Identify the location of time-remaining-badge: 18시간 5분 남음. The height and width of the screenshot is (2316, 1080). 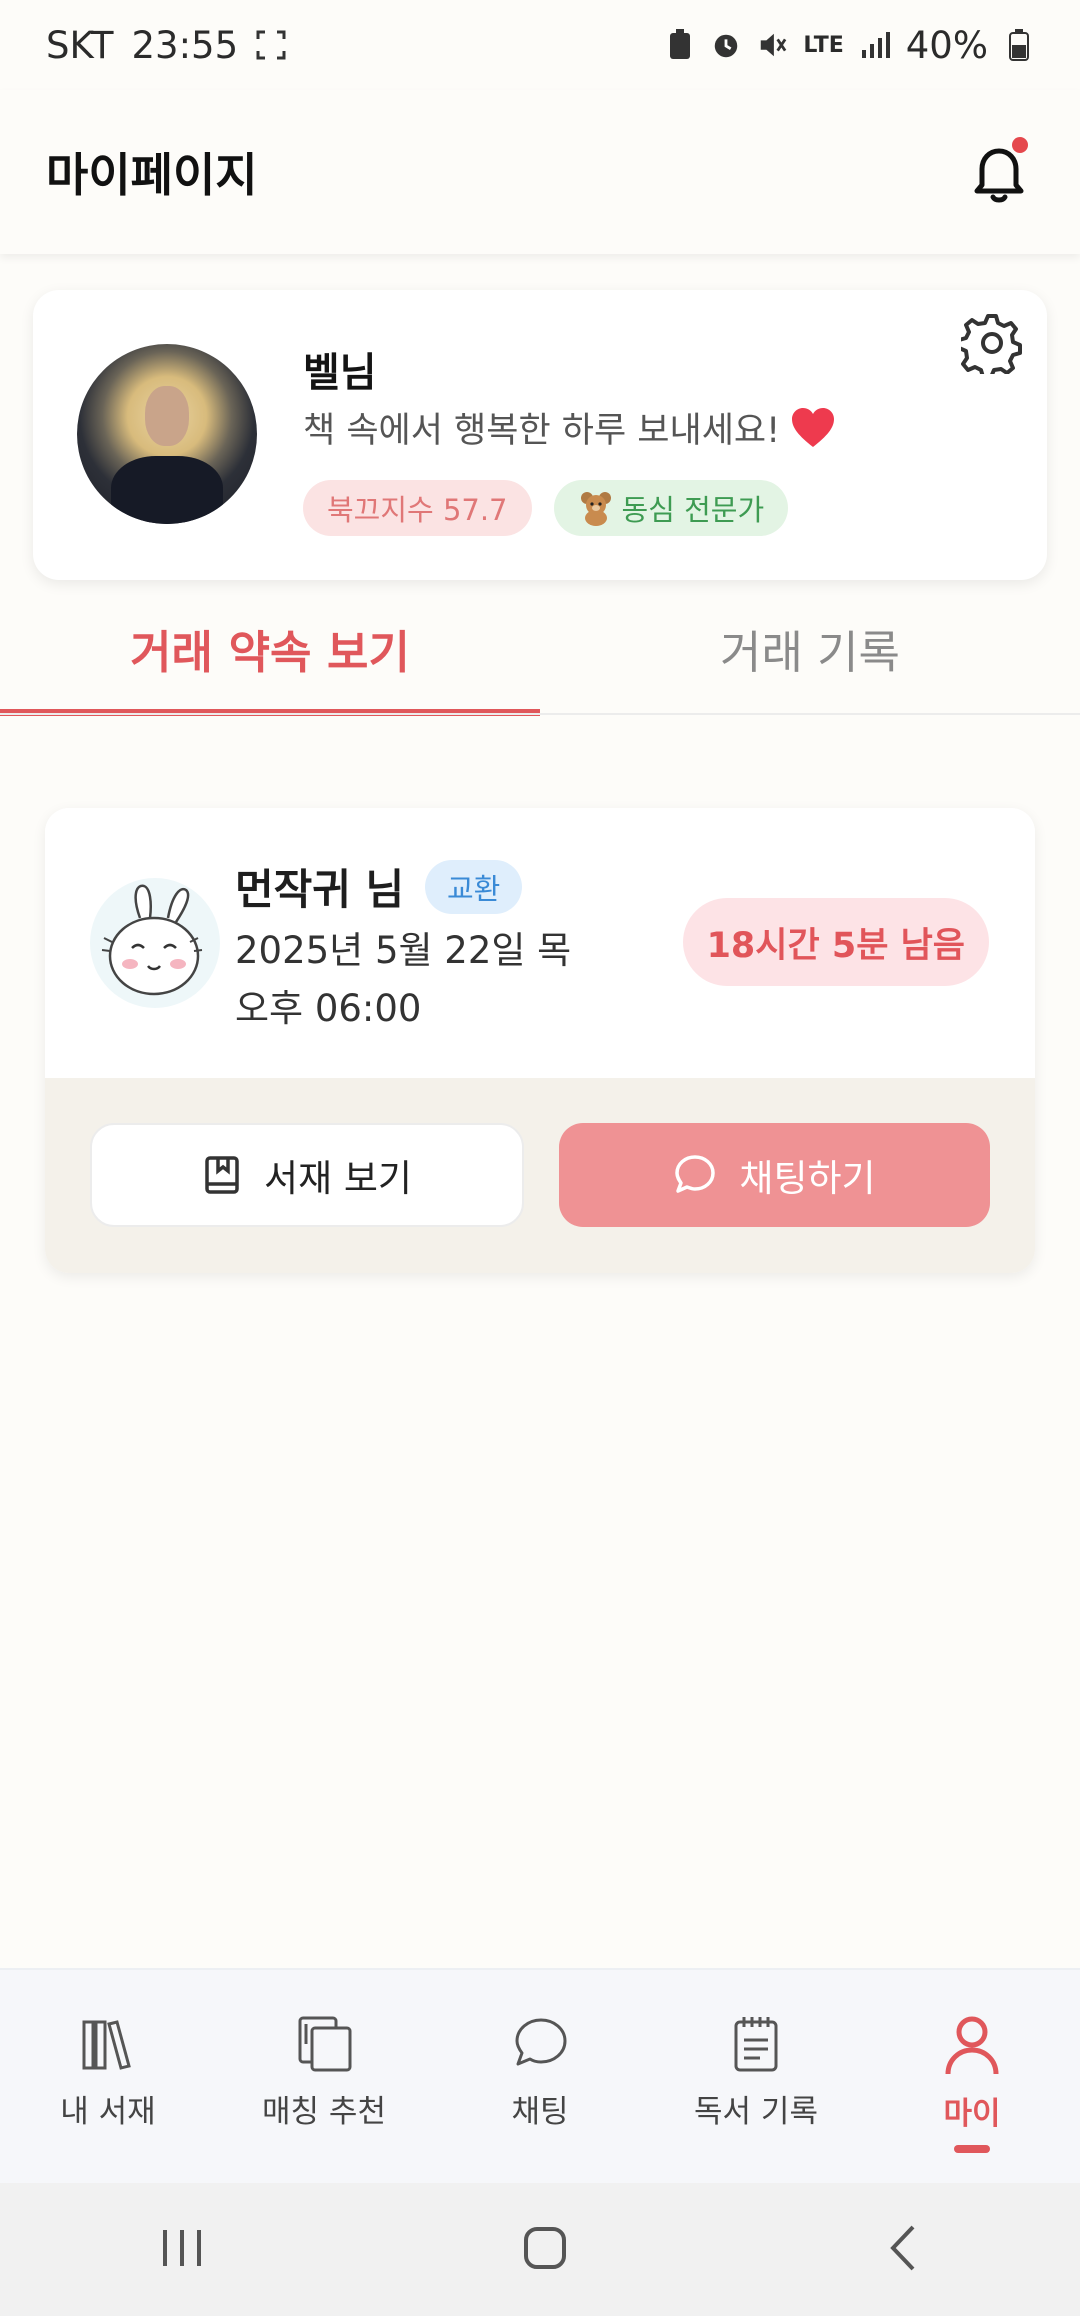
(835, 942).